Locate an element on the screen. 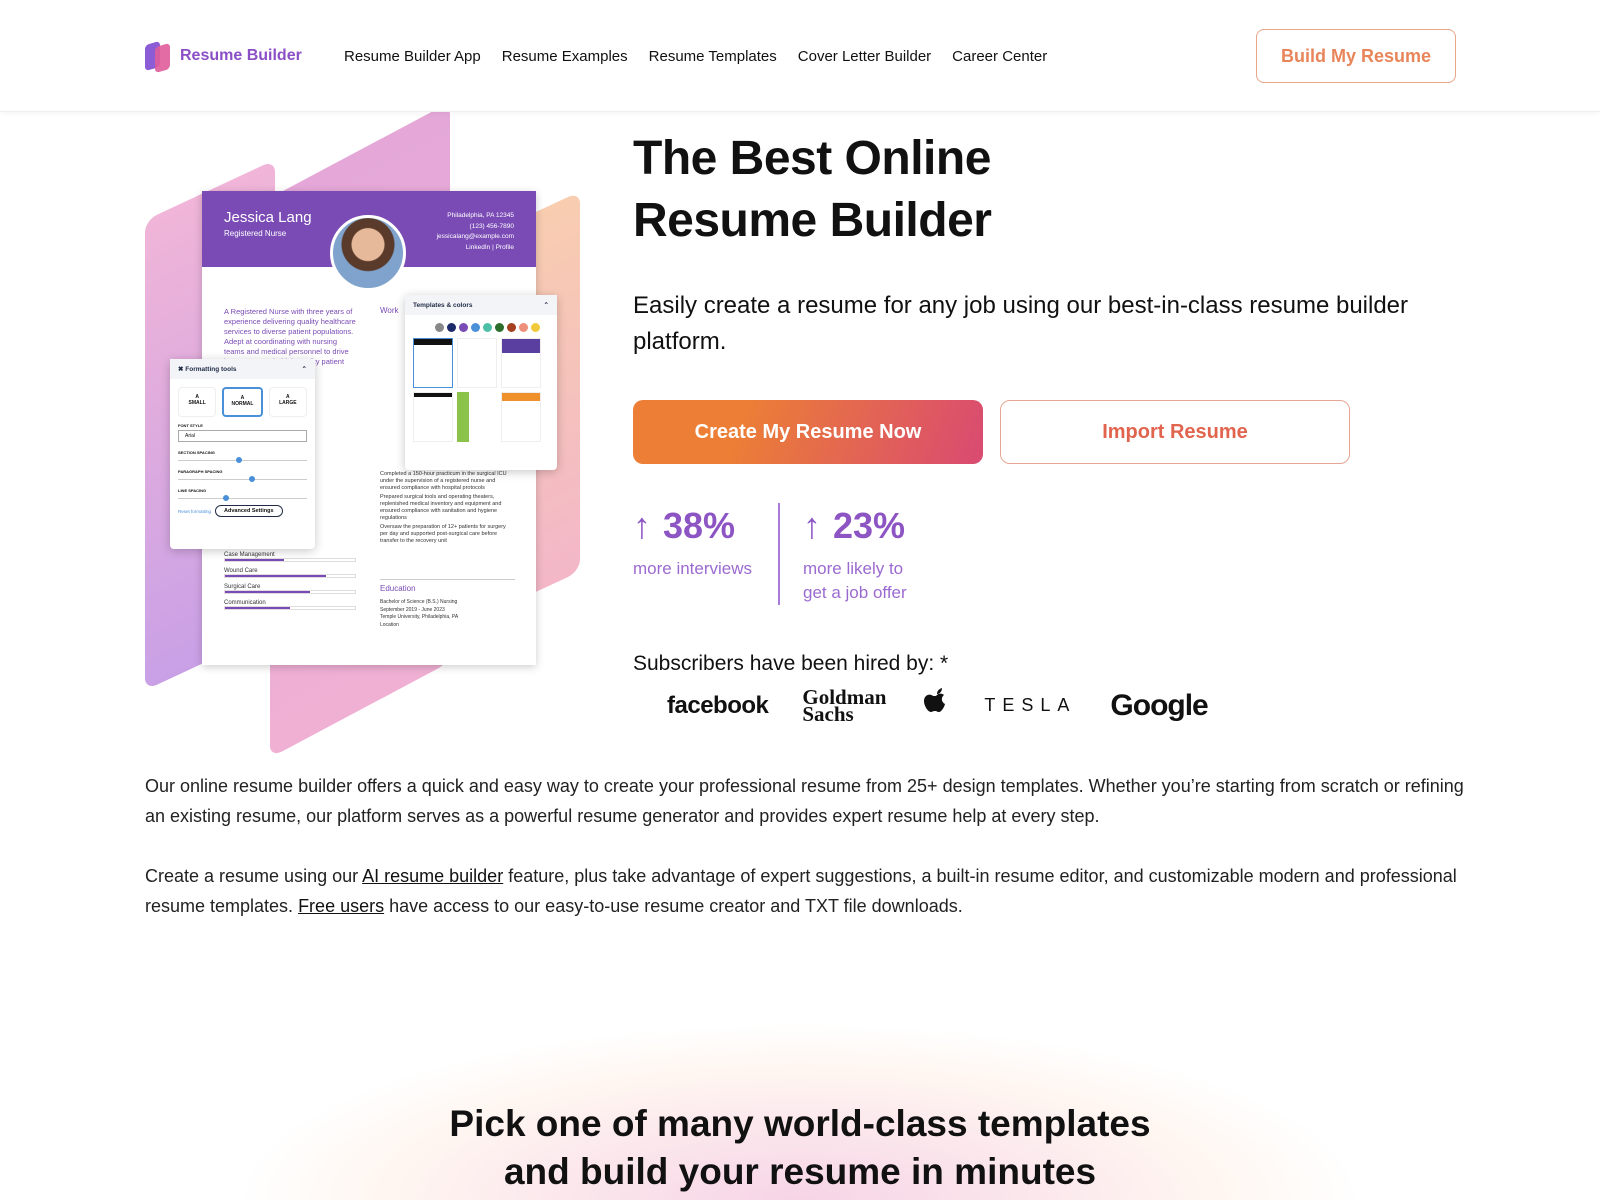 The width and height of the screenshot is (1600, 1200). skill-bar: Communication is located at coordinates (290, 605).